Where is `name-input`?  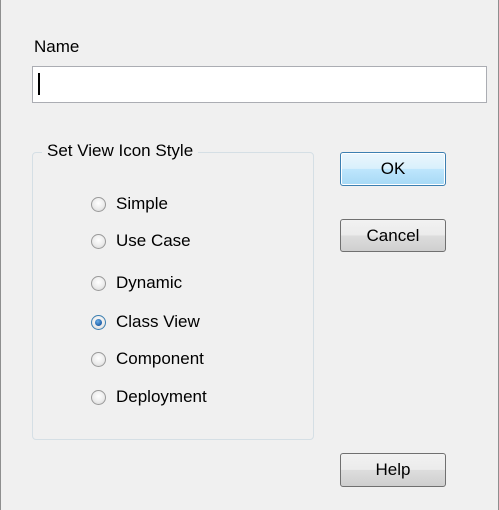
name-input is located at coordinates (259, 84).